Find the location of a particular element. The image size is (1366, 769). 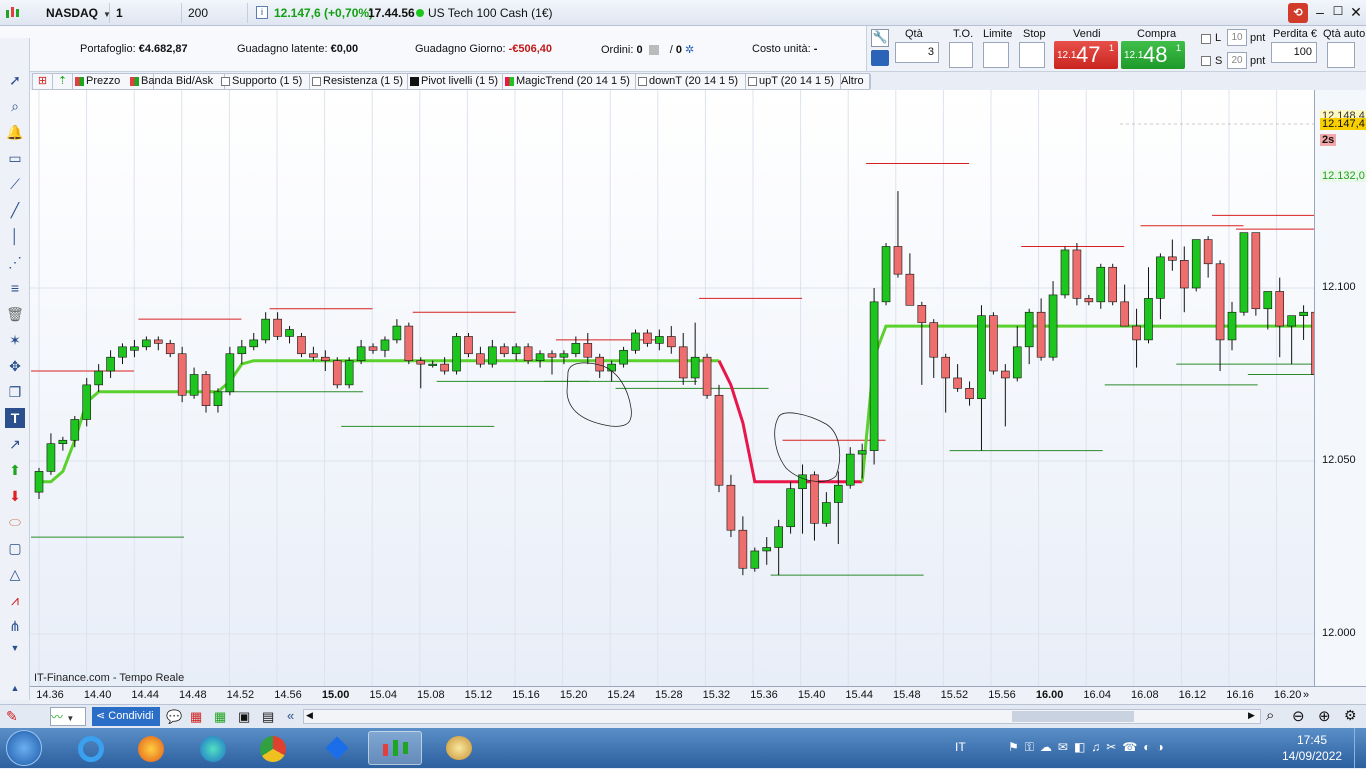

start-button is located at coordinates (24, 748).